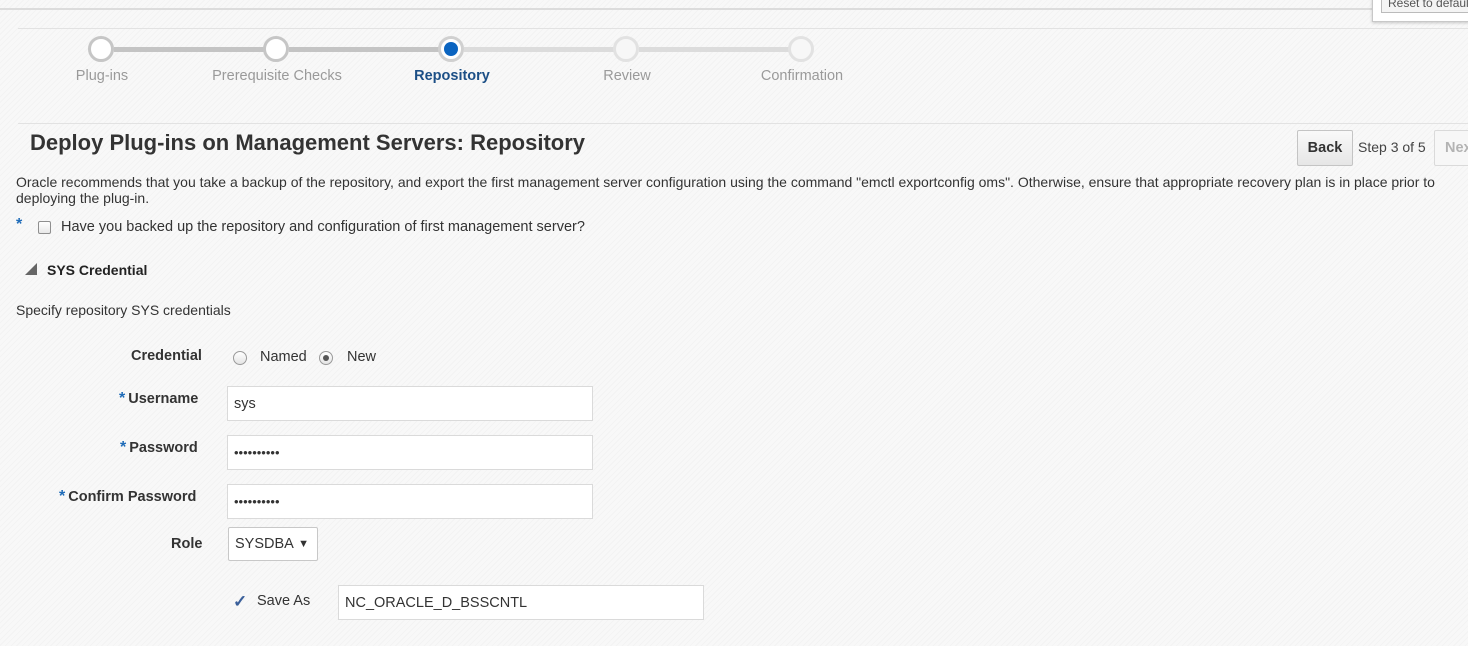 Image resolution: width=1468 pixels, height=646 pixels. I want to click on username-label-text: Username, so click(163, 399).